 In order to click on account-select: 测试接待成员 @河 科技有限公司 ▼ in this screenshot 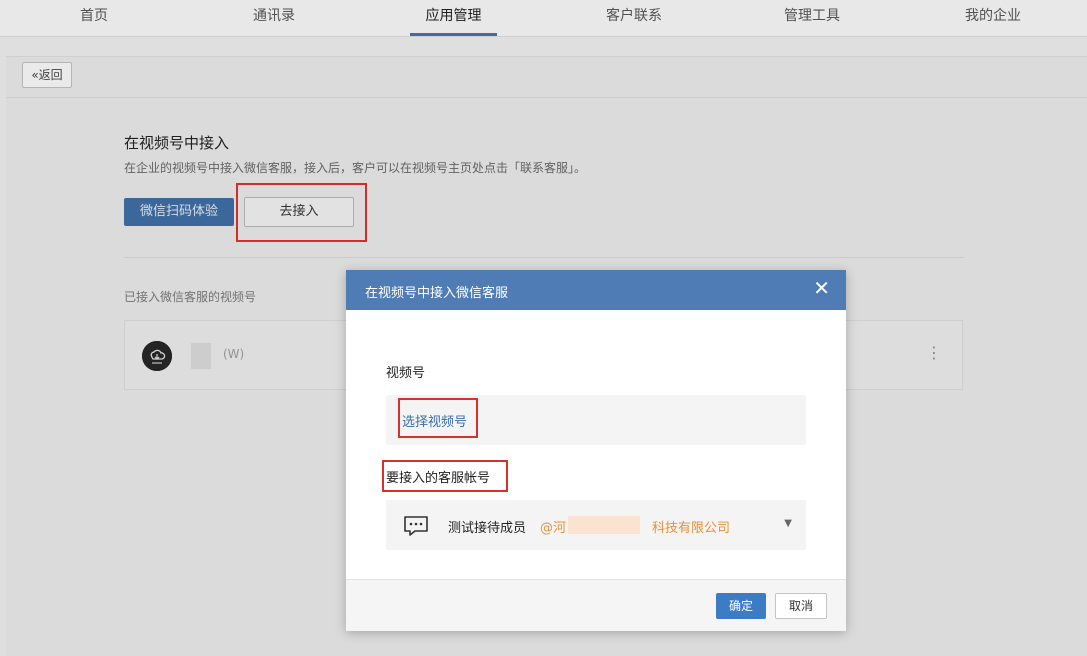, I will do `click(596, 525)`.